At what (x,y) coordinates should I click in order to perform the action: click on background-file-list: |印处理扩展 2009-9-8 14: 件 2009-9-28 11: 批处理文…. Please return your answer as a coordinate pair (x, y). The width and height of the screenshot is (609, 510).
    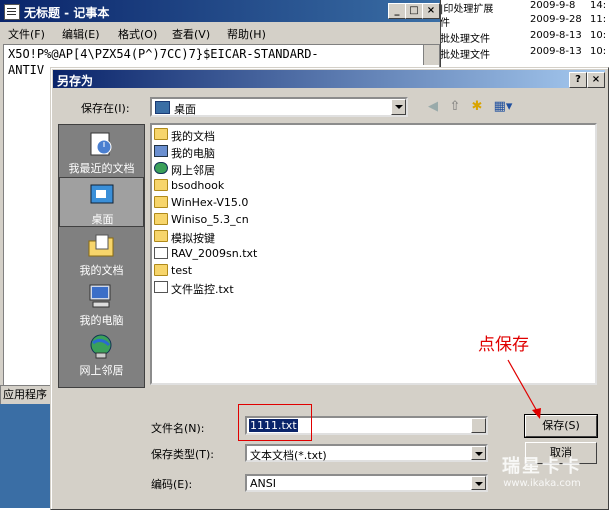
    Looking at the image, I should click on (524, 35).